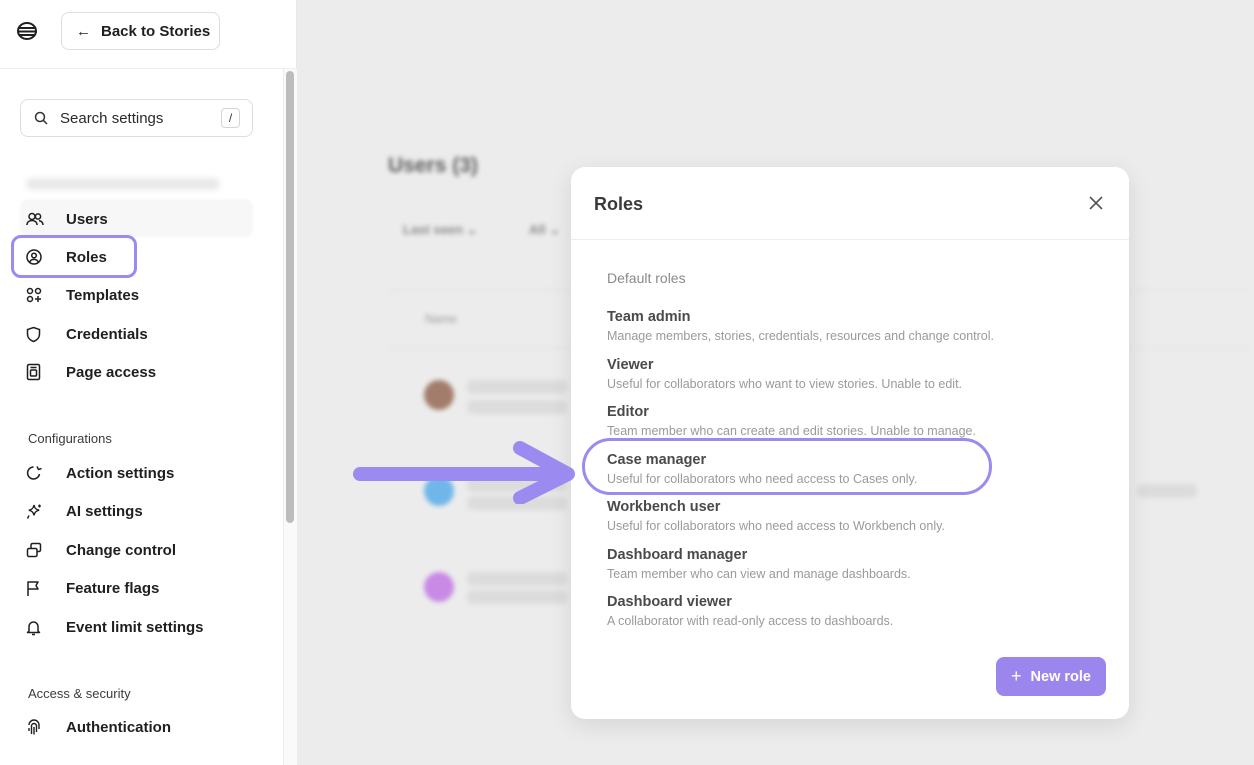 The image size is (1254, 765). I want to click on role-name: Editor, so click(628, 412).